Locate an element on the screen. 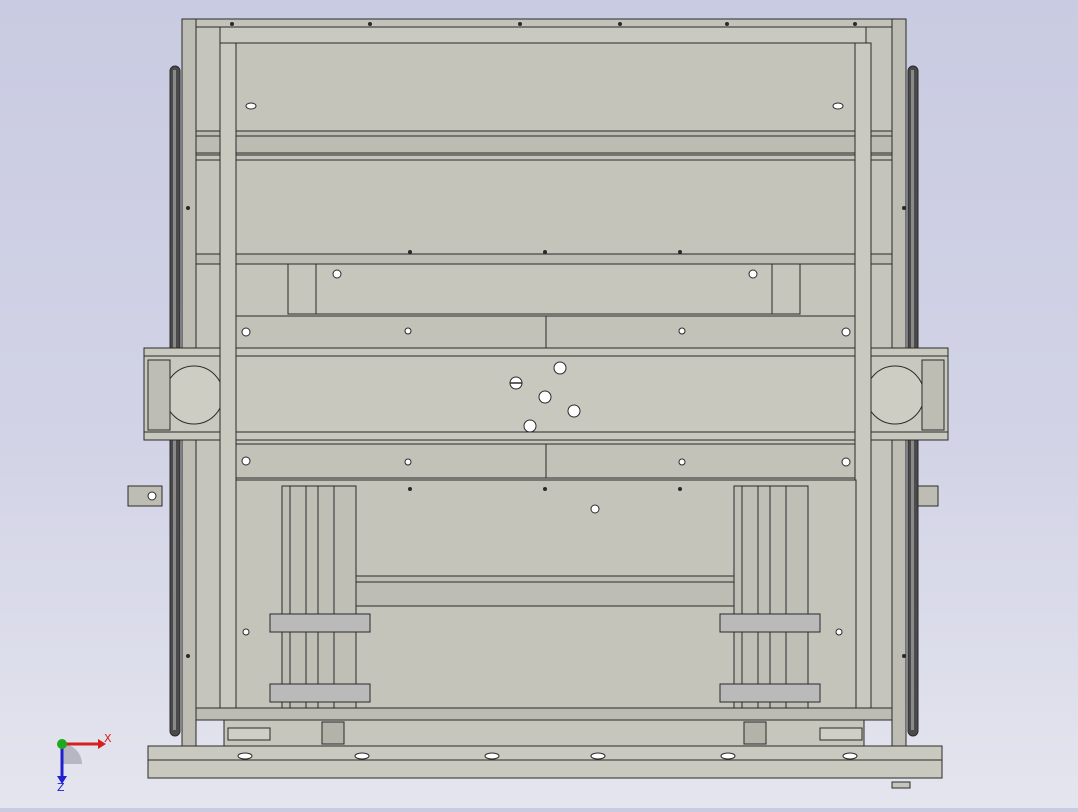 The image size is (1078, 812). upper-bracket-panel is located at coordinates (544, 289).